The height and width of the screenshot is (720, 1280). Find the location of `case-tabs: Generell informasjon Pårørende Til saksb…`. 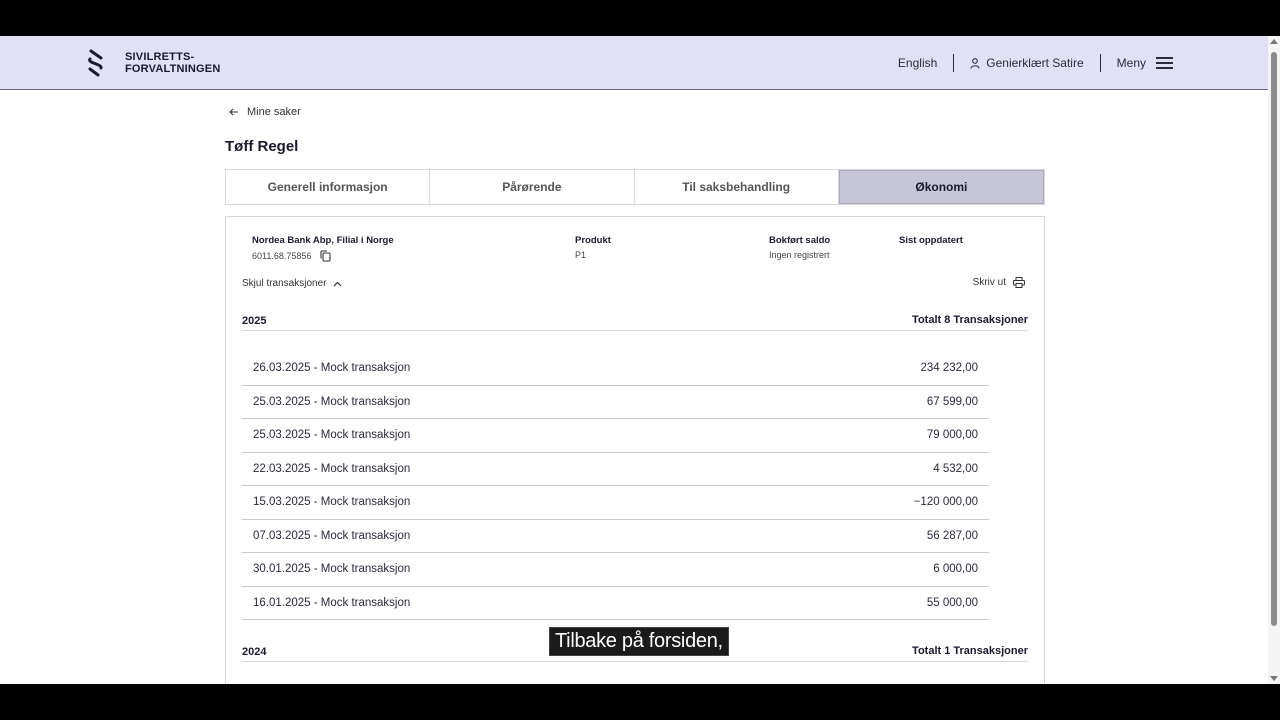

case-tabs: Generell informasjon Pårørende Til saksb… is located at coordinates (635, 187).